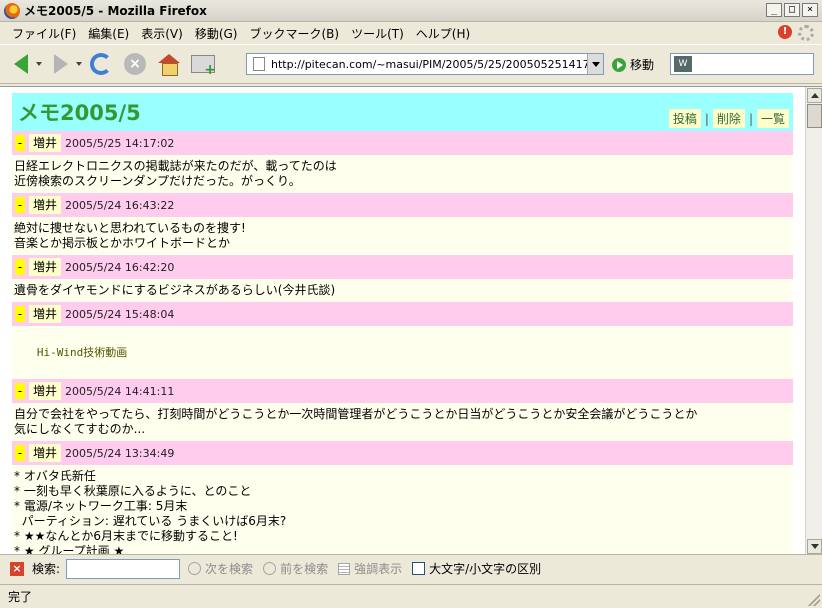 Image resolution: width=822 pixels, height=608 pixels. I want to click on menu-tools: ツール(T), so click(377, 33).